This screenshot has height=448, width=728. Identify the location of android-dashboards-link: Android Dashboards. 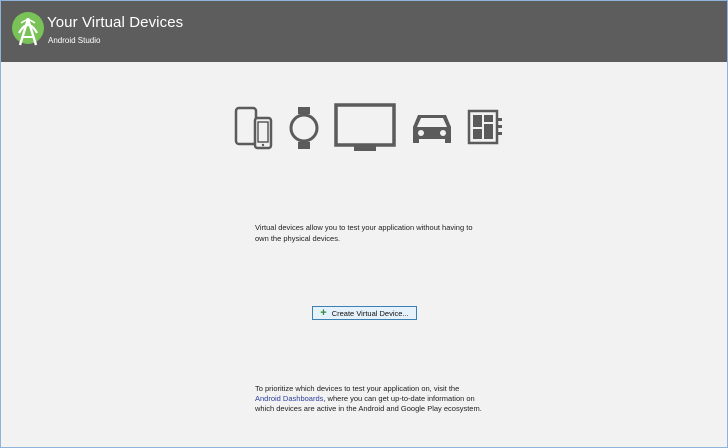
(289, 398).